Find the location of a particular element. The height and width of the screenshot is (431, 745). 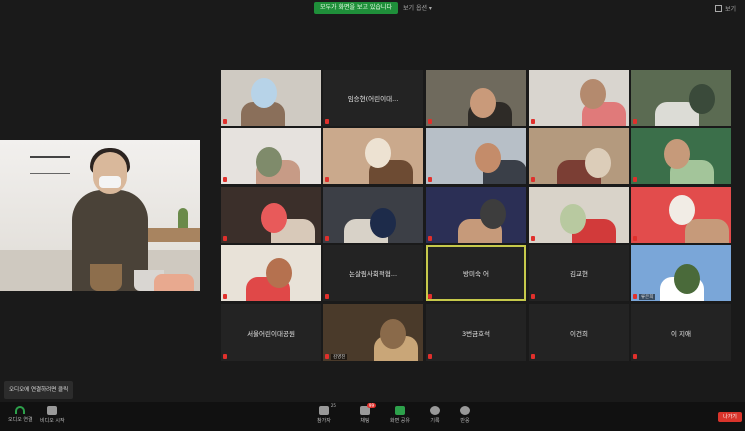

share-screen-icon is located at coordinates (400, 410).